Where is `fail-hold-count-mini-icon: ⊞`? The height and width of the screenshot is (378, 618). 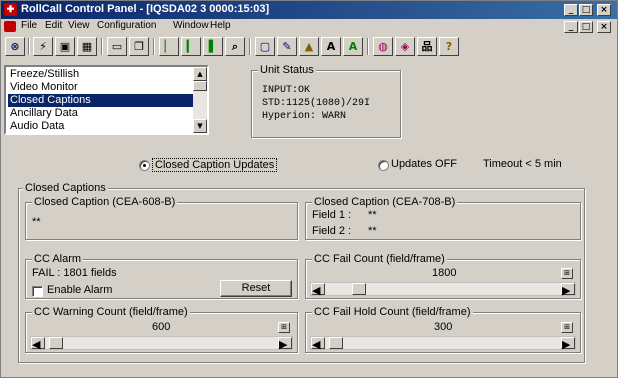
fail-hold-count-mini-icon: ⊞ is located at coordinates (567, 327).